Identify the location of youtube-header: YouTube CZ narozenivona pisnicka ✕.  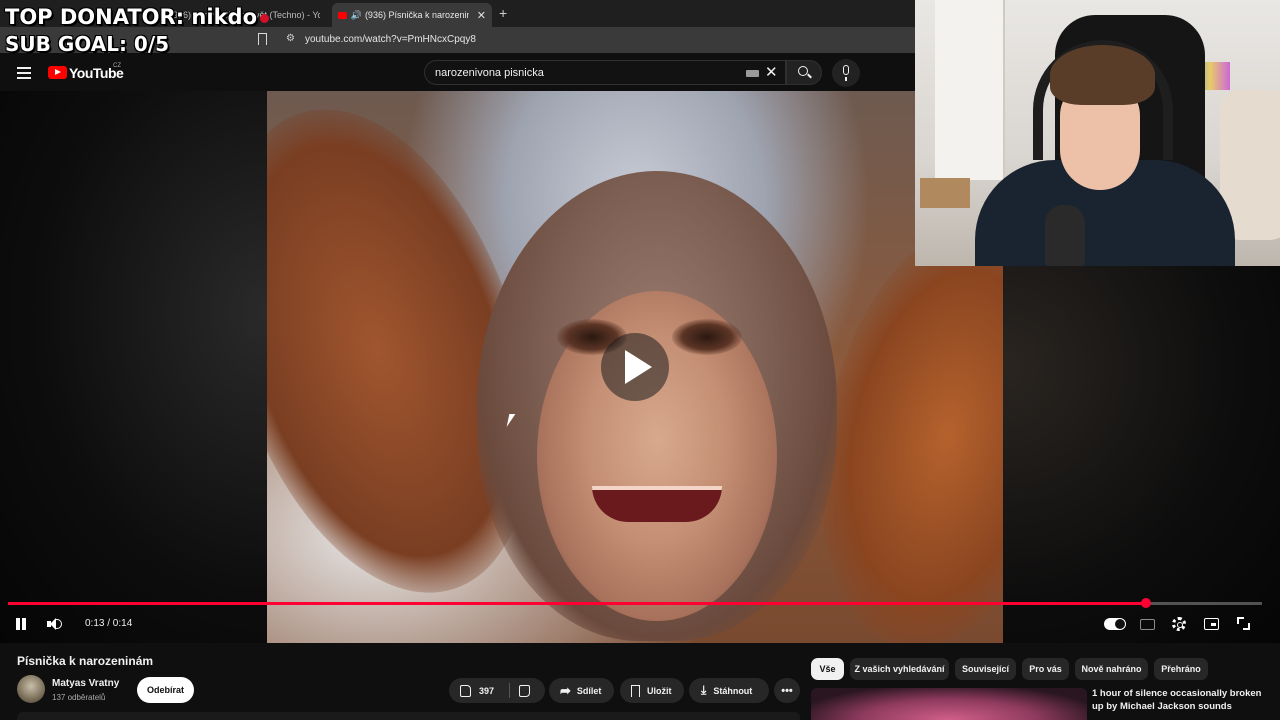
(457, 72).